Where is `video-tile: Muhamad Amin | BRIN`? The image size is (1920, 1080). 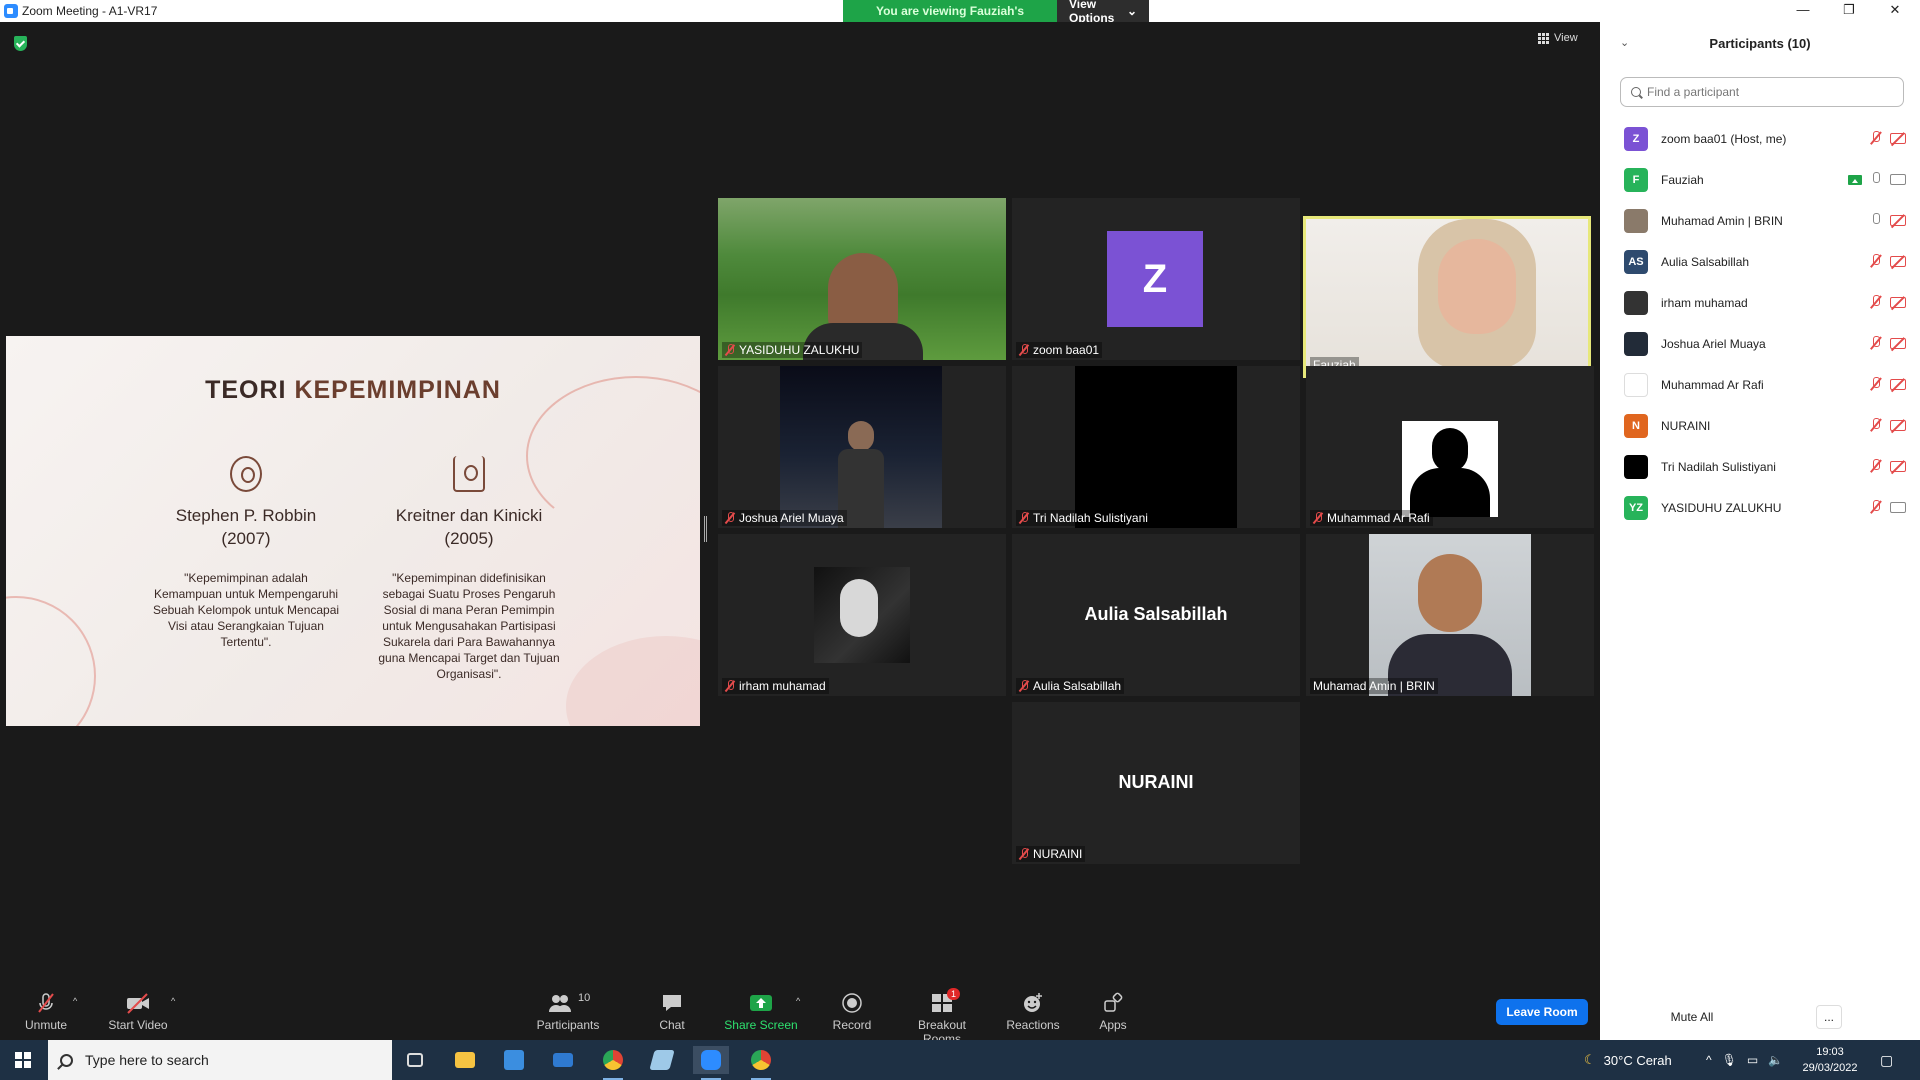
video-tile: Muhamad Amin | BRIN is located at coordinates (1450, 615).